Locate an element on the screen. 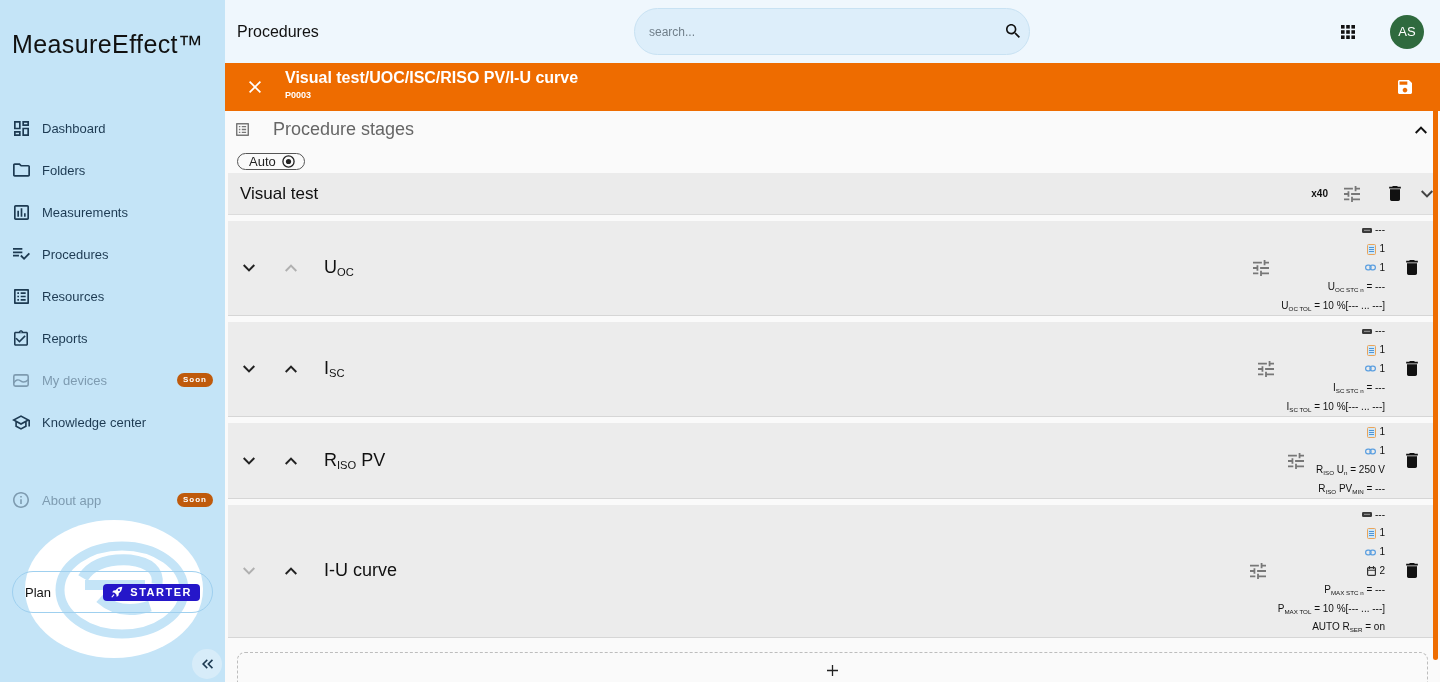 This screenshot has height=682, width=1440. parameter-text: I$_{SC TOL}$ = 10 %[--- ... ---] is located at coordinates (1335, 406).